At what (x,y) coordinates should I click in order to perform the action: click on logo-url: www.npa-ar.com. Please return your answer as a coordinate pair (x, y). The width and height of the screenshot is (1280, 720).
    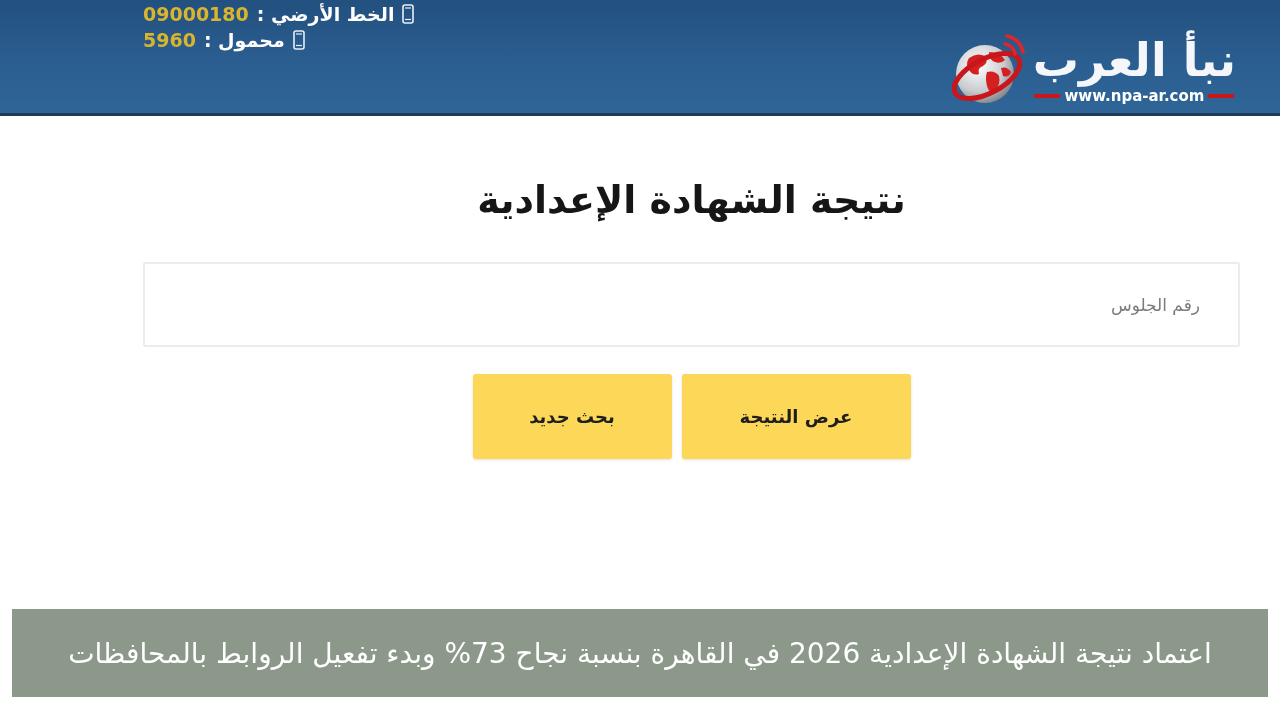
    Looking at the image, I should click on (1134, 96).